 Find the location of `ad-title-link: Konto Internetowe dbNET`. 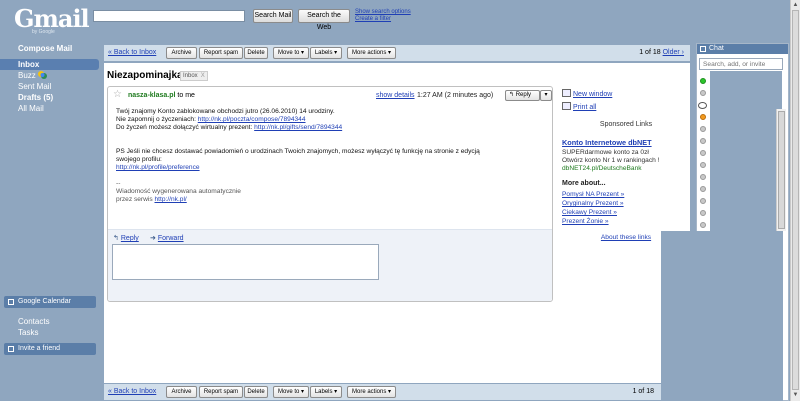

ad-title-link: Konto Internetowe dbNET is located at coordinates (607, 142).